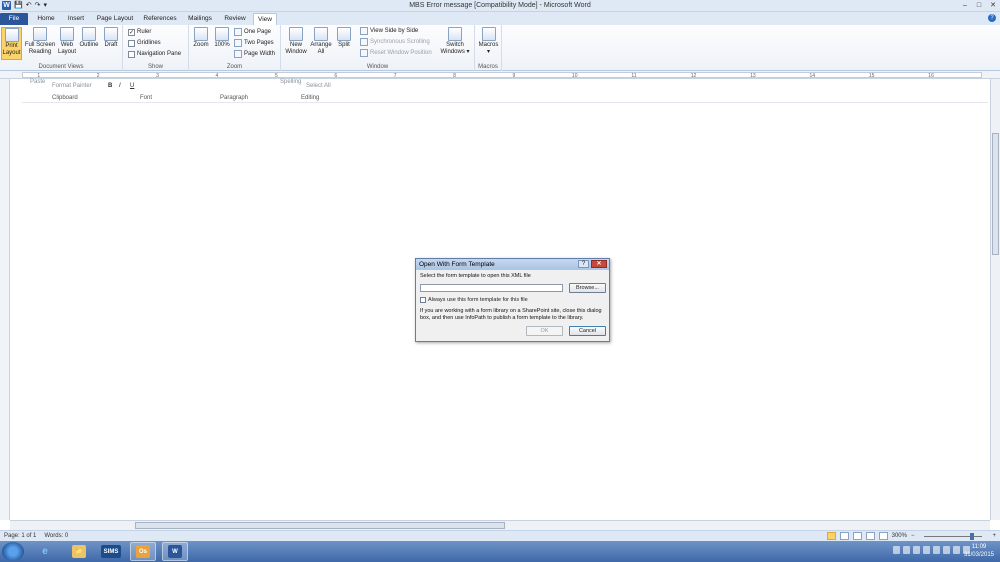  I want to click on tray-sync-icon, so click(956, 550).